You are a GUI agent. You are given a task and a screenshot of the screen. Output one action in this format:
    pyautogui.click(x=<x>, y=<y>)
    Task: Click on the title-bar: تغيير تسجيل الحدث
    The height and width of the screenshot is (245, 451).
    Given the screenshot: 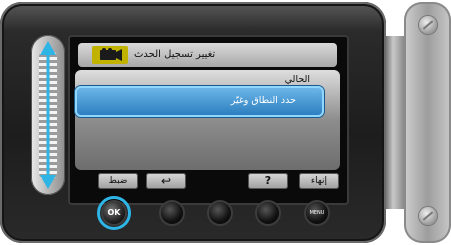 What is the action you would take?
    pyautogui.click(x=207, y=55)
    